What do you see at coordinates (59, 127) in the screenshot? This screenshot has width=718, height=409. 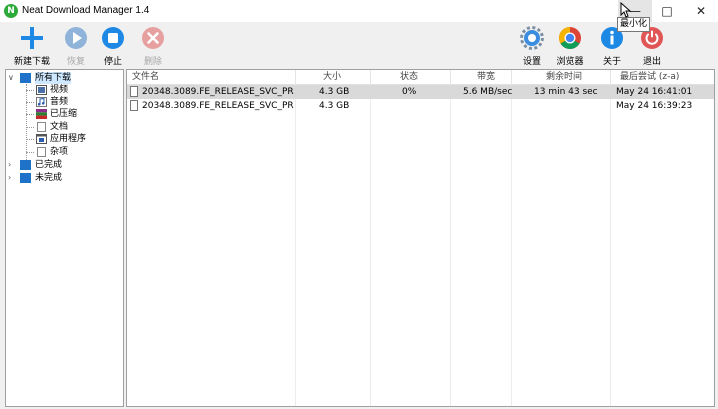 I see `tree-item-label: 文档` at bounding box center [59, 127].